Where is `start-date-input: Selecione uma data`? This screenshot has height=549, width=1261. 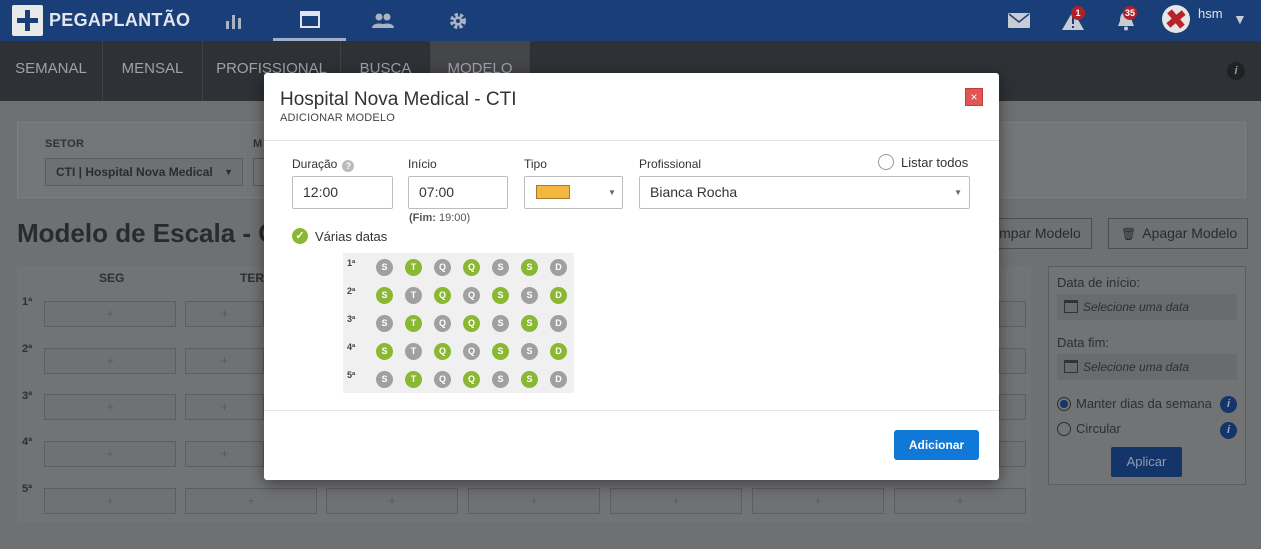
start-date-input: Selecione uma data is located at coordinates (1147, 307).